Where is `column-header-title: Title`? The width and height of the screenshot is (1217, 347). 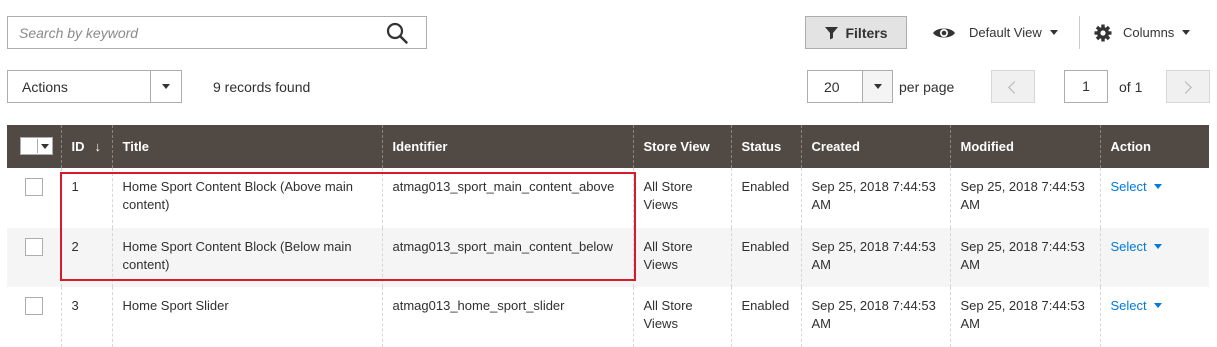
column-header-title: Title is located at coordinates (246, 146).